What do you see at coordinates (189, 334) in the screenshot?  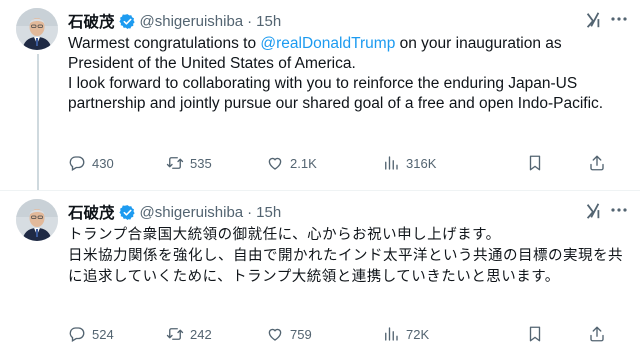 I see `repost-button: 242` at bounding box center [189, 334].